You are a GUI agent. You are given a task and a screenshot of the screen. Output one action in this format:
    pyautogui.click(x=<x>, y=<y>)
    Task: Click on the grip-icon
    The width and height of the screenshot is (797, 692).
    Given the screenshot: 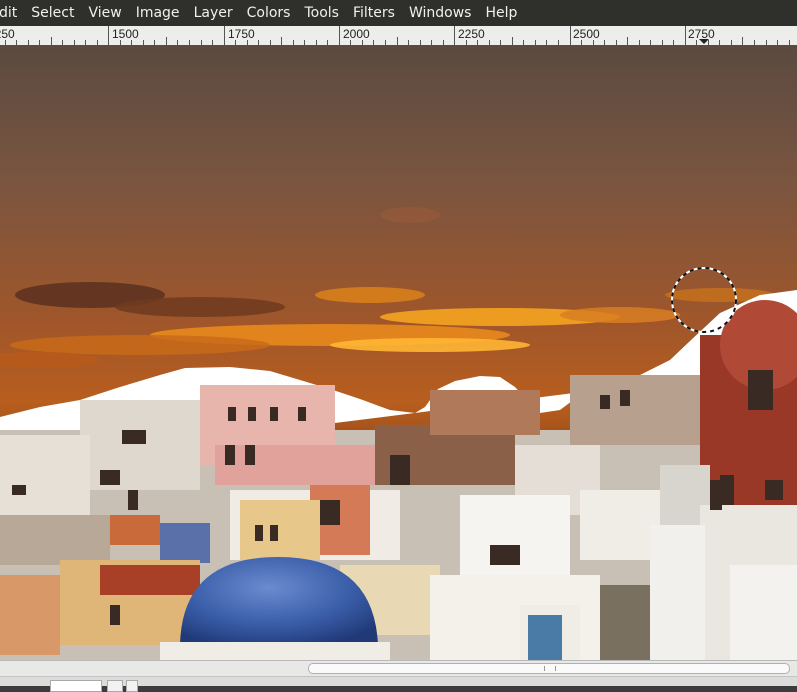 What is the action you would take?
    pyautogui.click(x=550, y=668)
    